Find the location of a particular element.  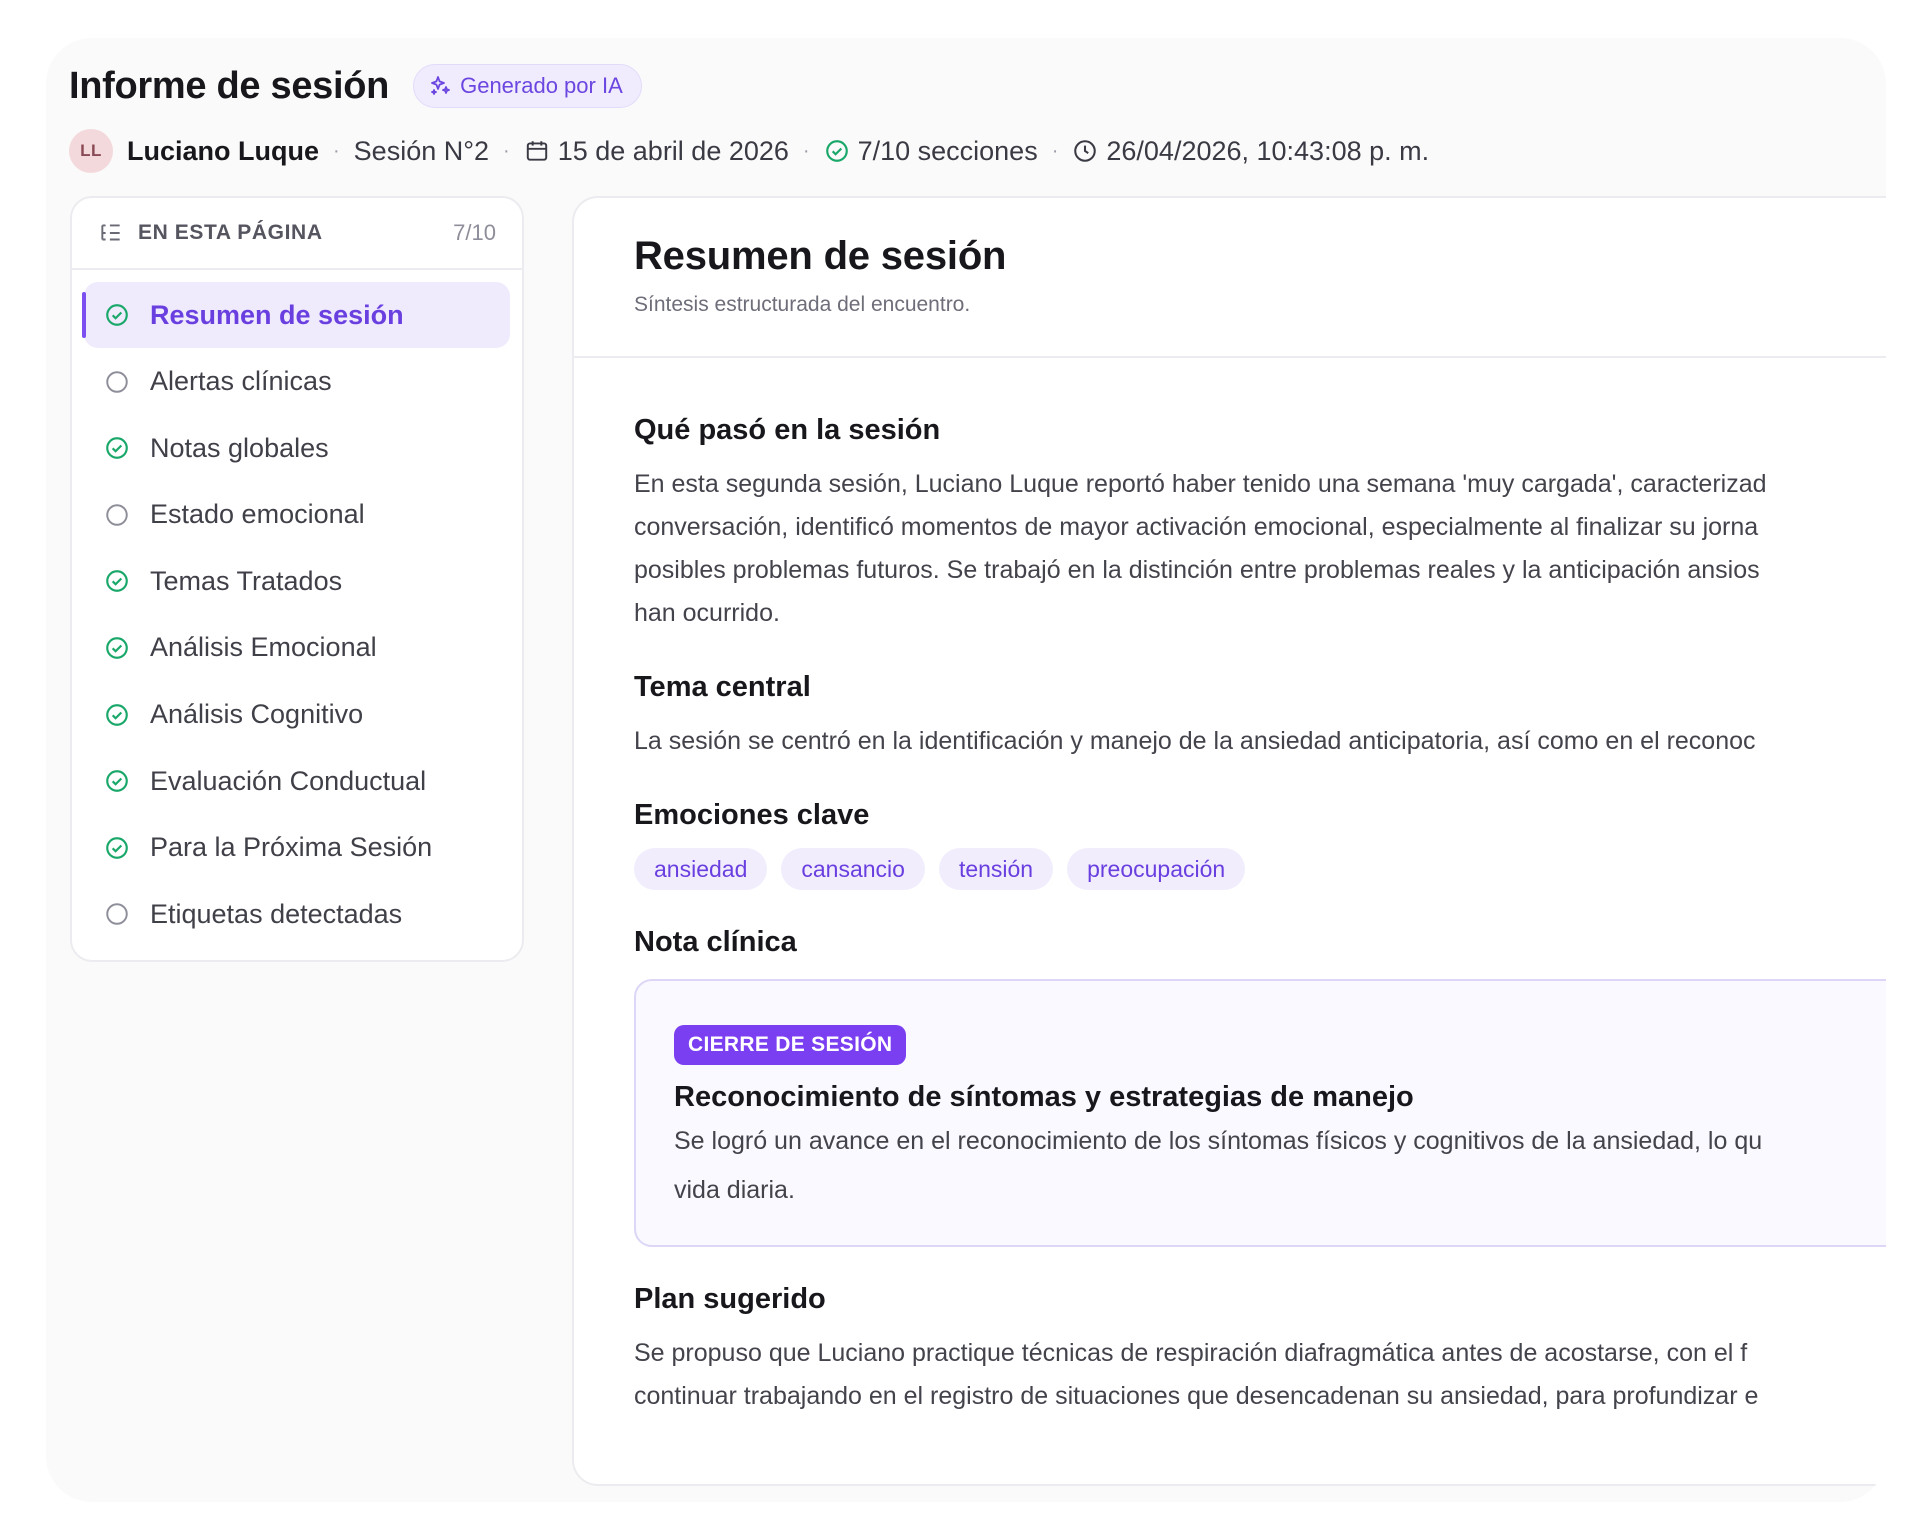

toc-item-notas-globales: Notas globales is located at coordinates (297, 448).